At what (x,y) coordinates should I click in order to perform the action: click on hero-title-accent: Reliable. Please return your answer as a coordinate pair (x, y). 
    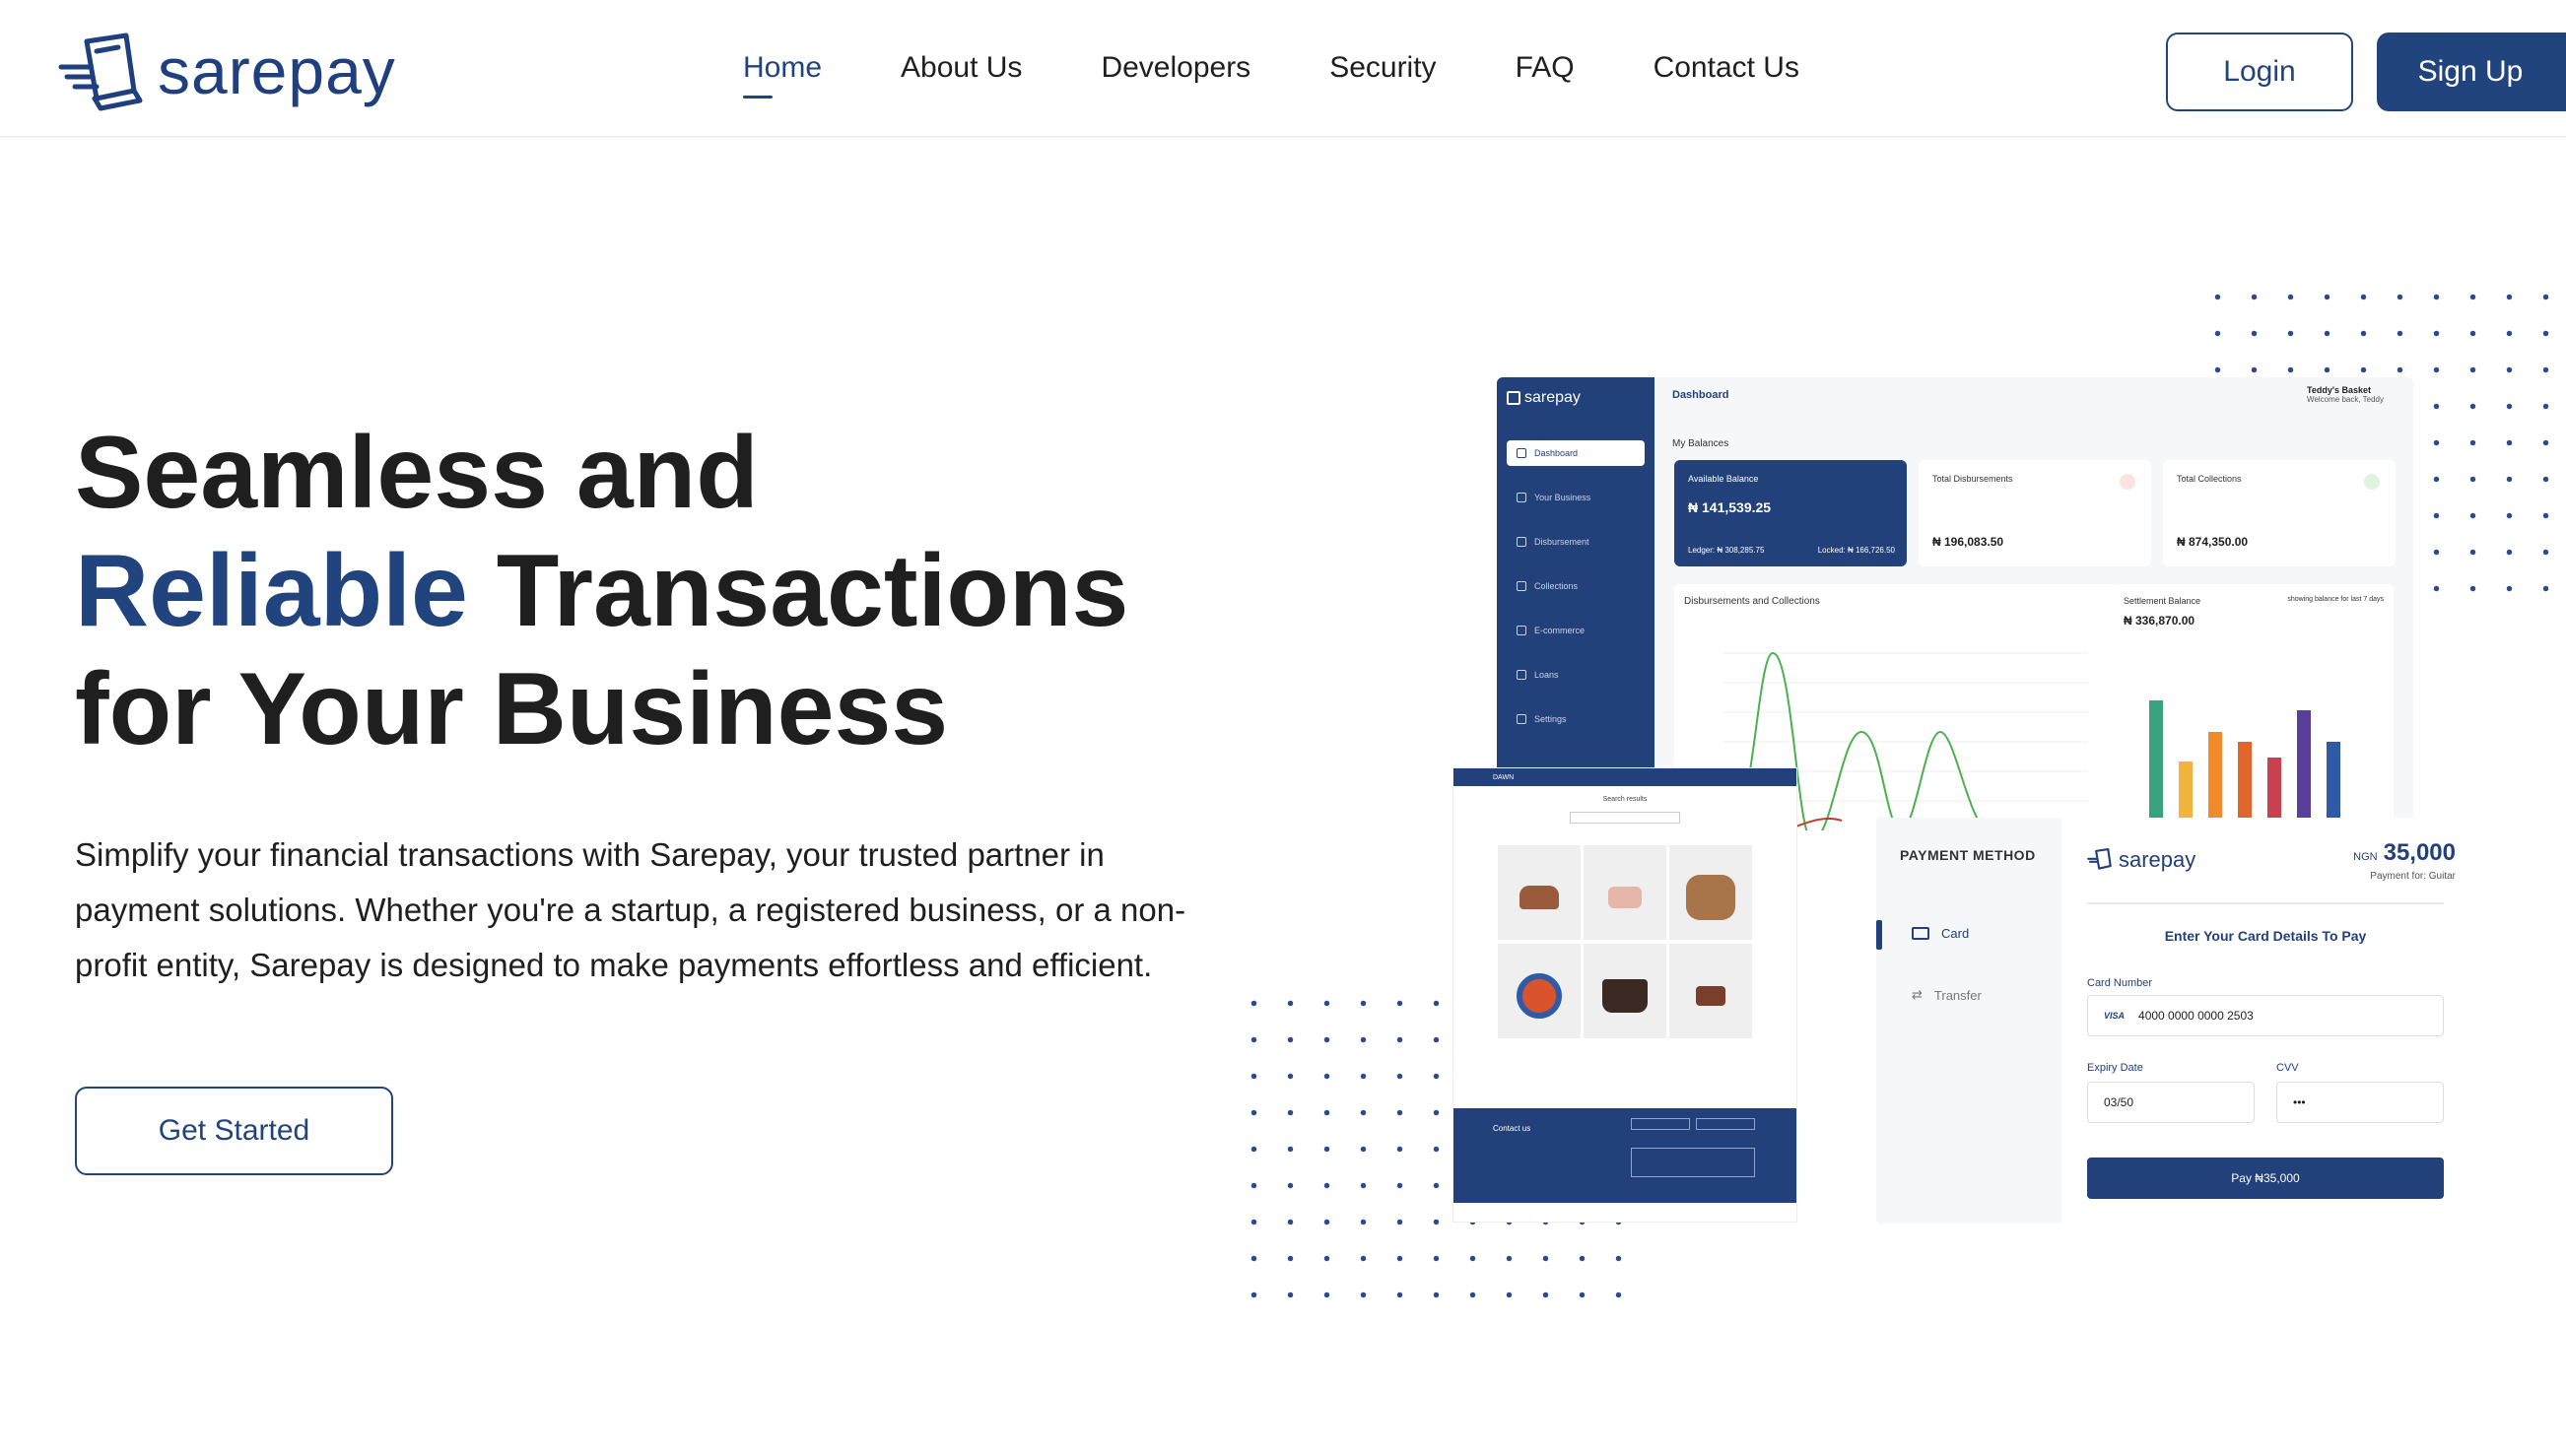
    Looking at the image, I should click on (272, 591).